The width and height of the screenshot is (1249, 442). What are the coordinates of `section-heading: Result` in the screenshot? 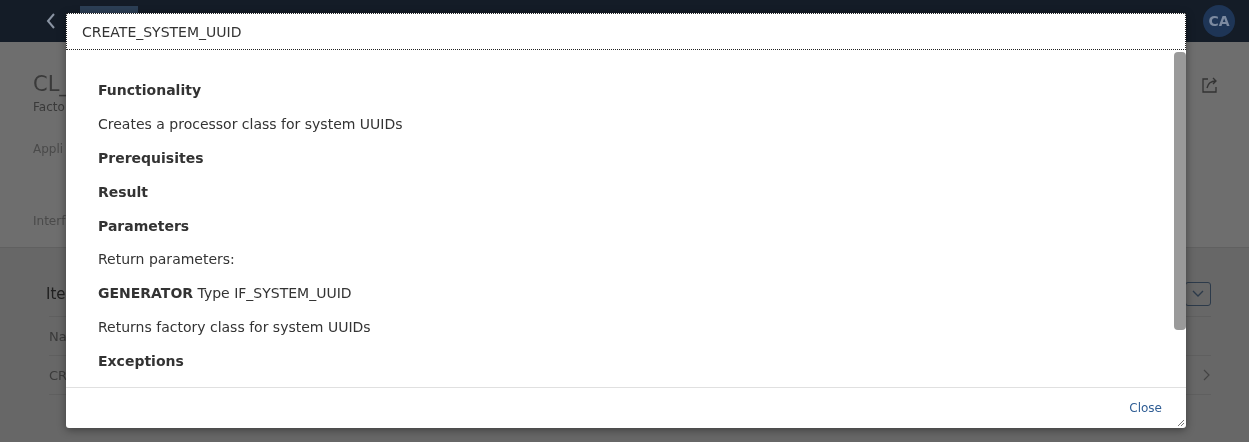 It's located at (124, 192).